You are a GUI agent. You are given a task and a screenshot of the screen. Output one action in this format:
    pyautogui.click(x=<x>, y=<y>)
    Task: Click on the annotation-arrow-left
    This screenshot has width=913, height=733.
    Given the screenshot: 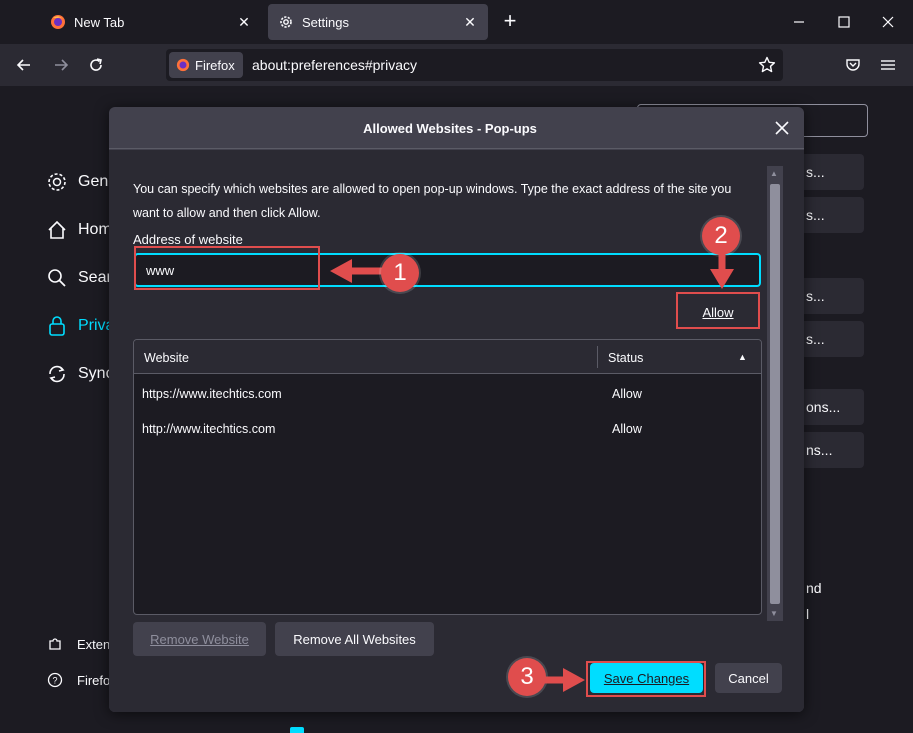 What is the action you would take?
    pyautogui.click(x=358, y=271)
    